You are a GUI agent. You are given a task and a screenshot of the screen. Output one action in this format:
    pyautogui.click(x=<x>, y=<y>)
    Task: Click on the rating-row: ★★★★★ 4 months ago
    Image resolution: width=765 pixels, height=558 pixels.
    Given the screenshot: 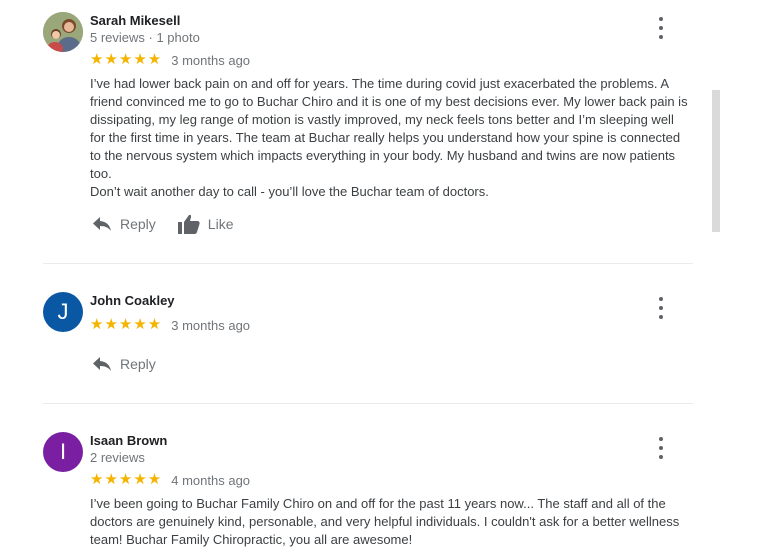 What is the action you would take?
    pyautogui.click(x=170, y=480)
    